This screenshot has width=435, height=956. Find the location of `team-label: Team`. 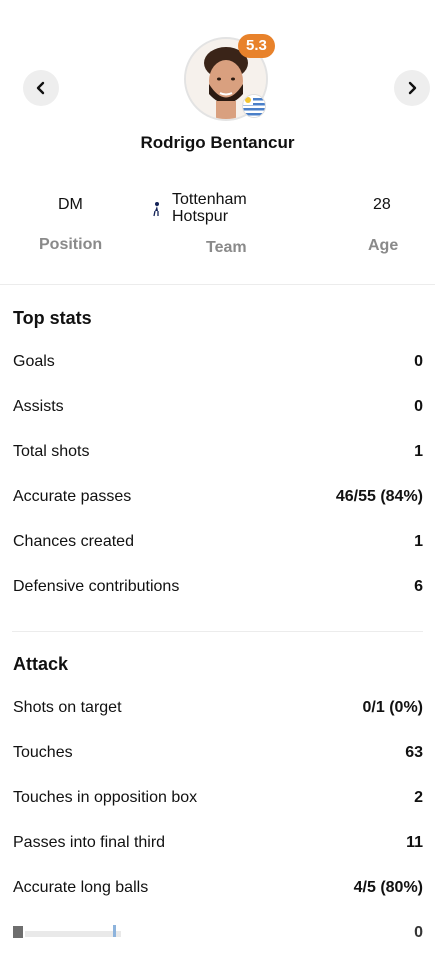

team-label: Team is located at coordinates (226, 247).